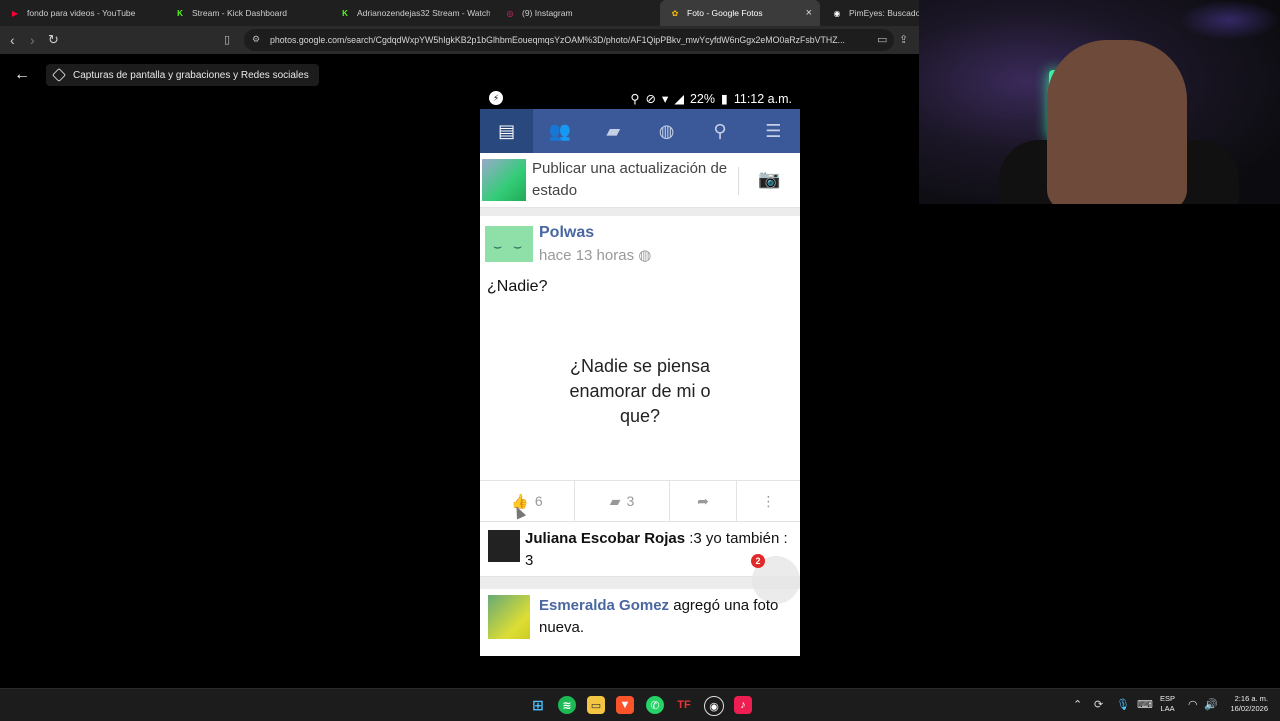 The height and width of the screenshot is (721, 1280). Describe the element at coordinates (613, 130) in the screenshot. I see `messages-icon: ▰` at that location.